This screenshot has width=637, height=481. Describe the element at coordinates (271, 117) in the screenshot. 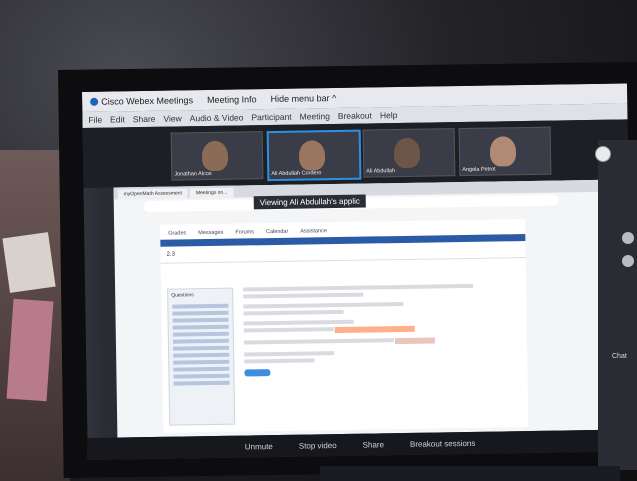

I see `menu-participant: Participant` at that location.